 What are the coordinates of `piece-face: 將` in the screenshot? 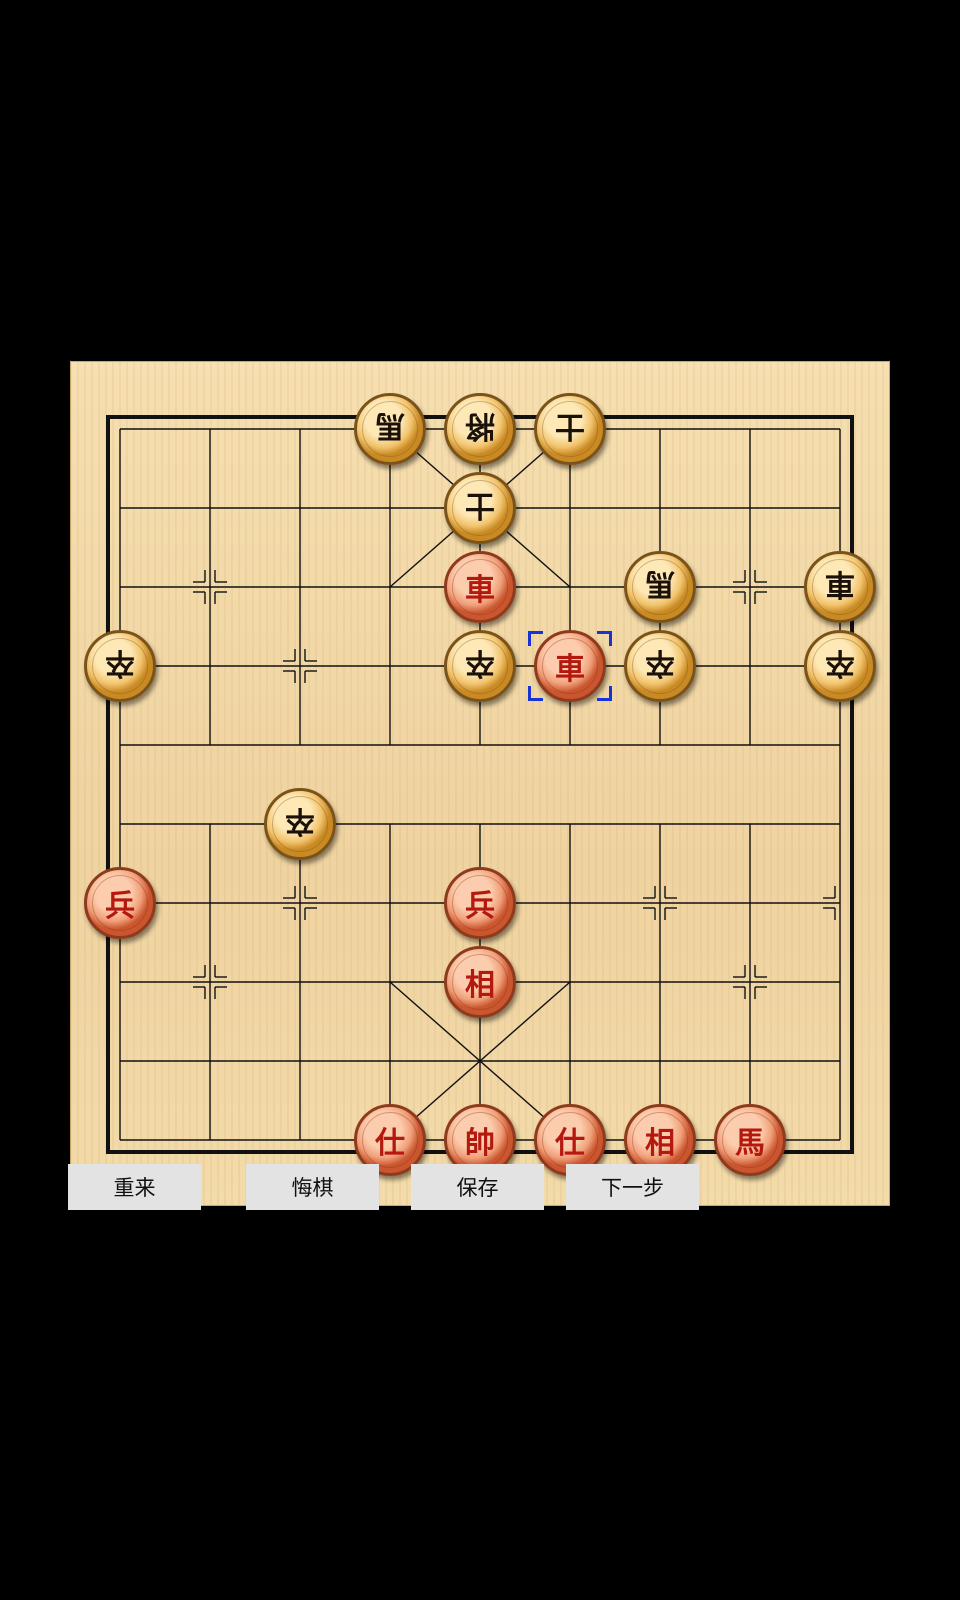 It's located at (480, 429).